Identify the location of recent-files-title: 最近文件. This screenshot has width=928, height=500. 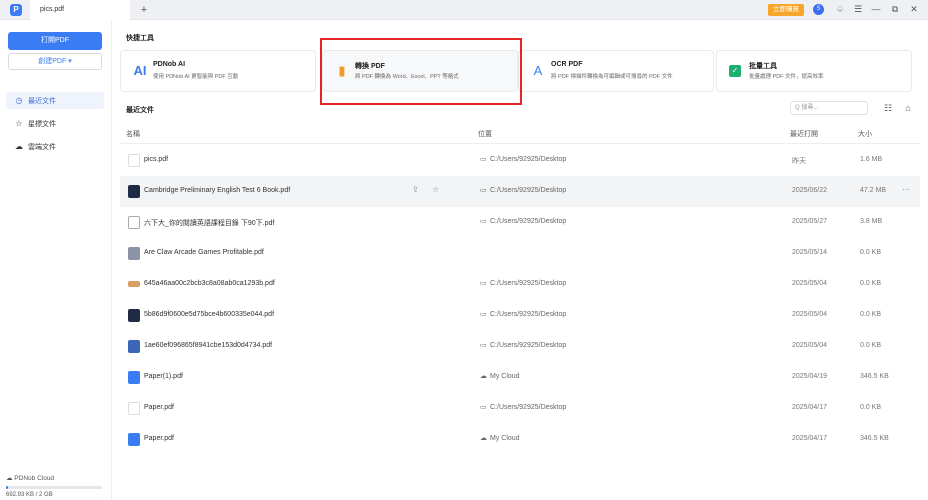
(140, 110).